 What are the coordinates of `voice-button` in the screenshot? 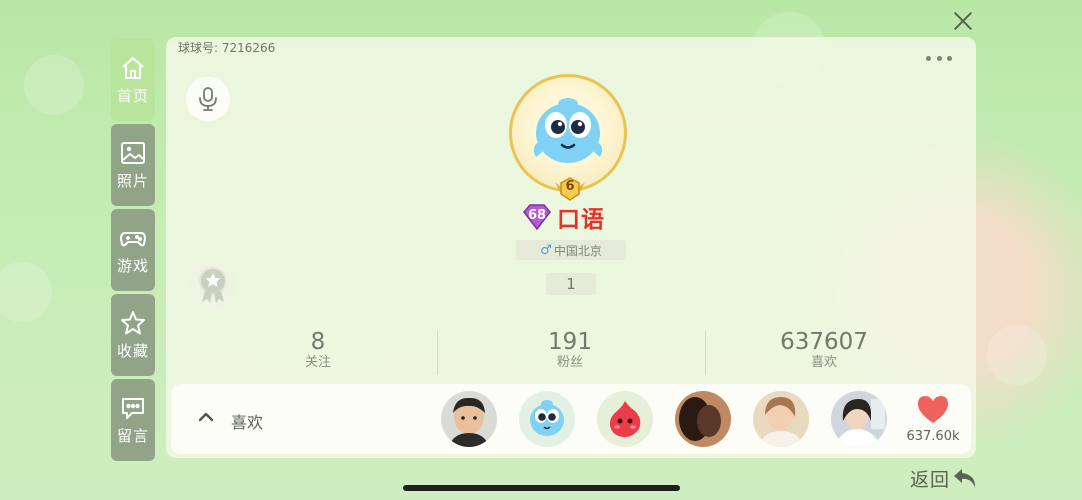 It's located at (208, 99).